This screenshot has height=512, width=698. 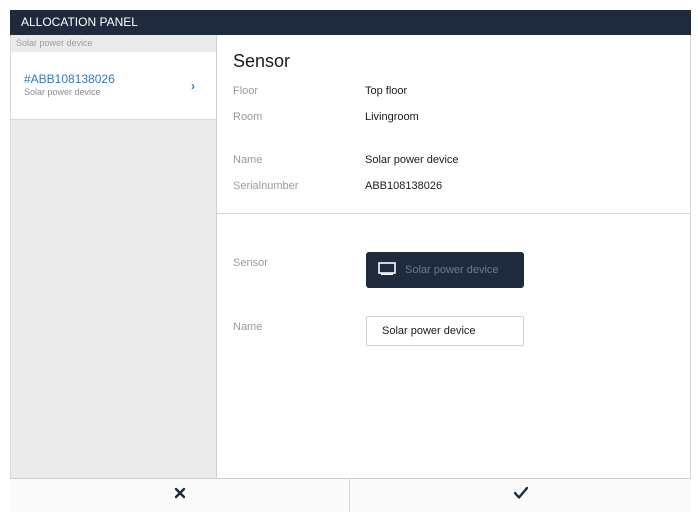 I want to click on sidebar-header: Solar power device, so click(x=113, y=44).